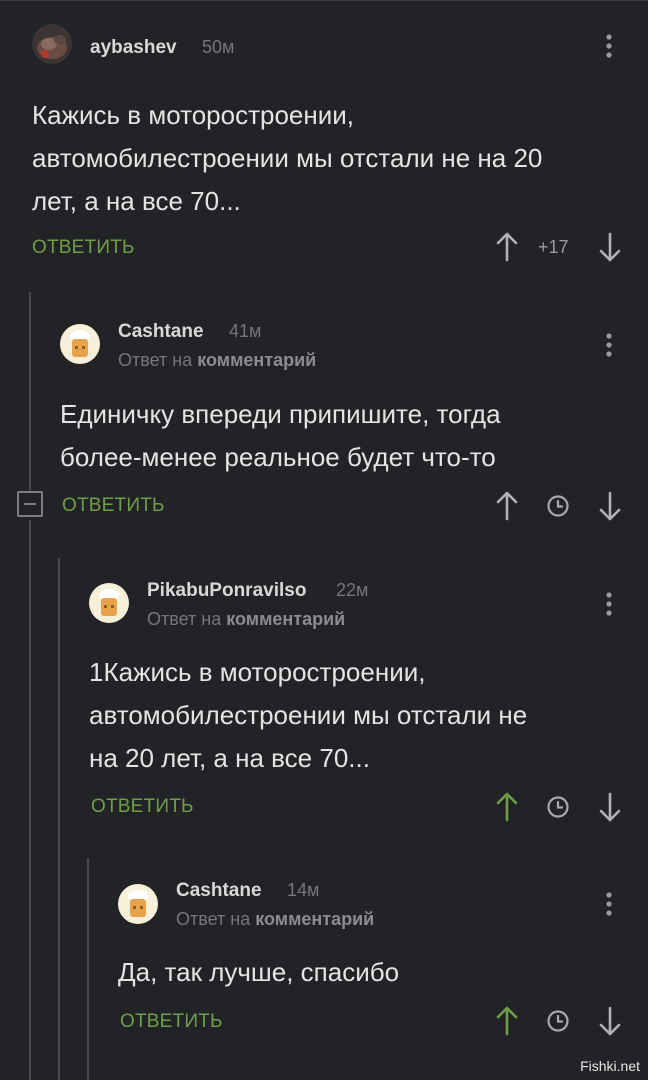  Describe the element at coordinates (245, 331) in the screenshot. I see `timestamp: 41м` at that location.